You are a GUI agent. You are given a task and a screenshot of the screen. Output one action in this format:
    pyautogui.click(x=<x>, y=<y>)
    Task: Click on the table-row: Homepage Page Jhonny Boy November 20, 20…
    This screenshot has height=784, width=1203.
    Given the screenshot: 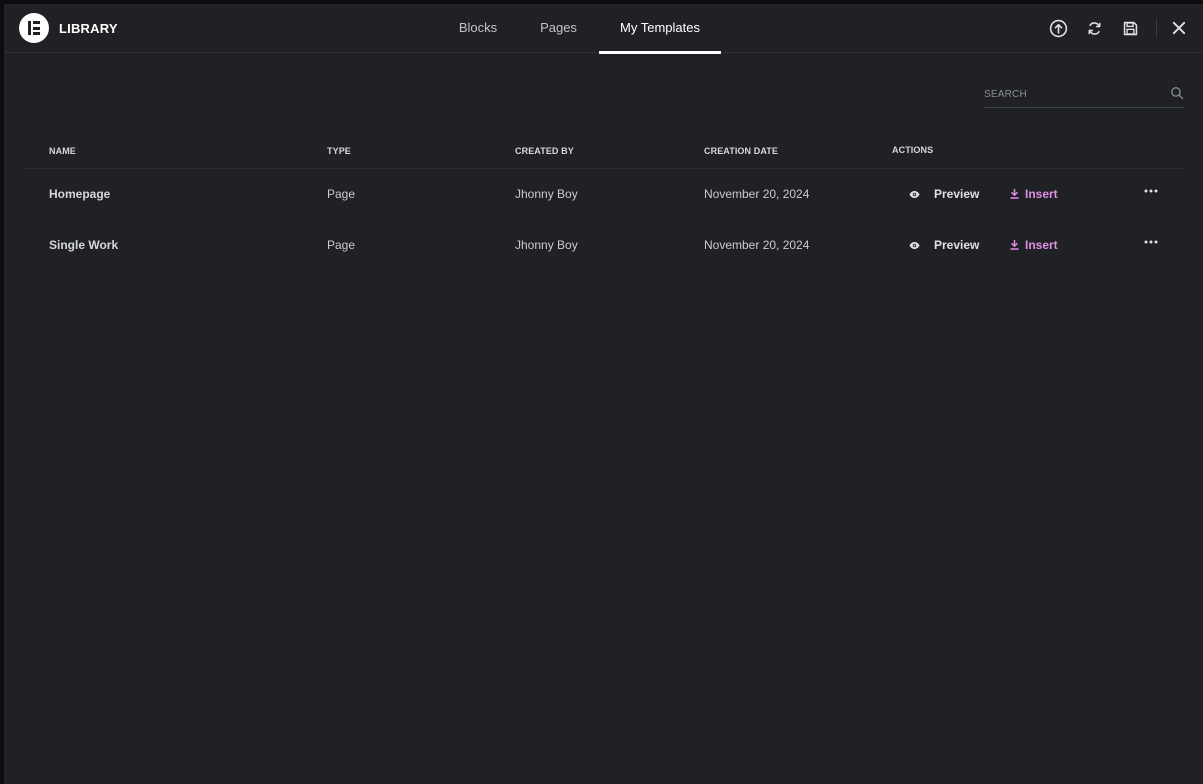 What is the action you would take?
    pyautogui.click(x=604, y=194)
    